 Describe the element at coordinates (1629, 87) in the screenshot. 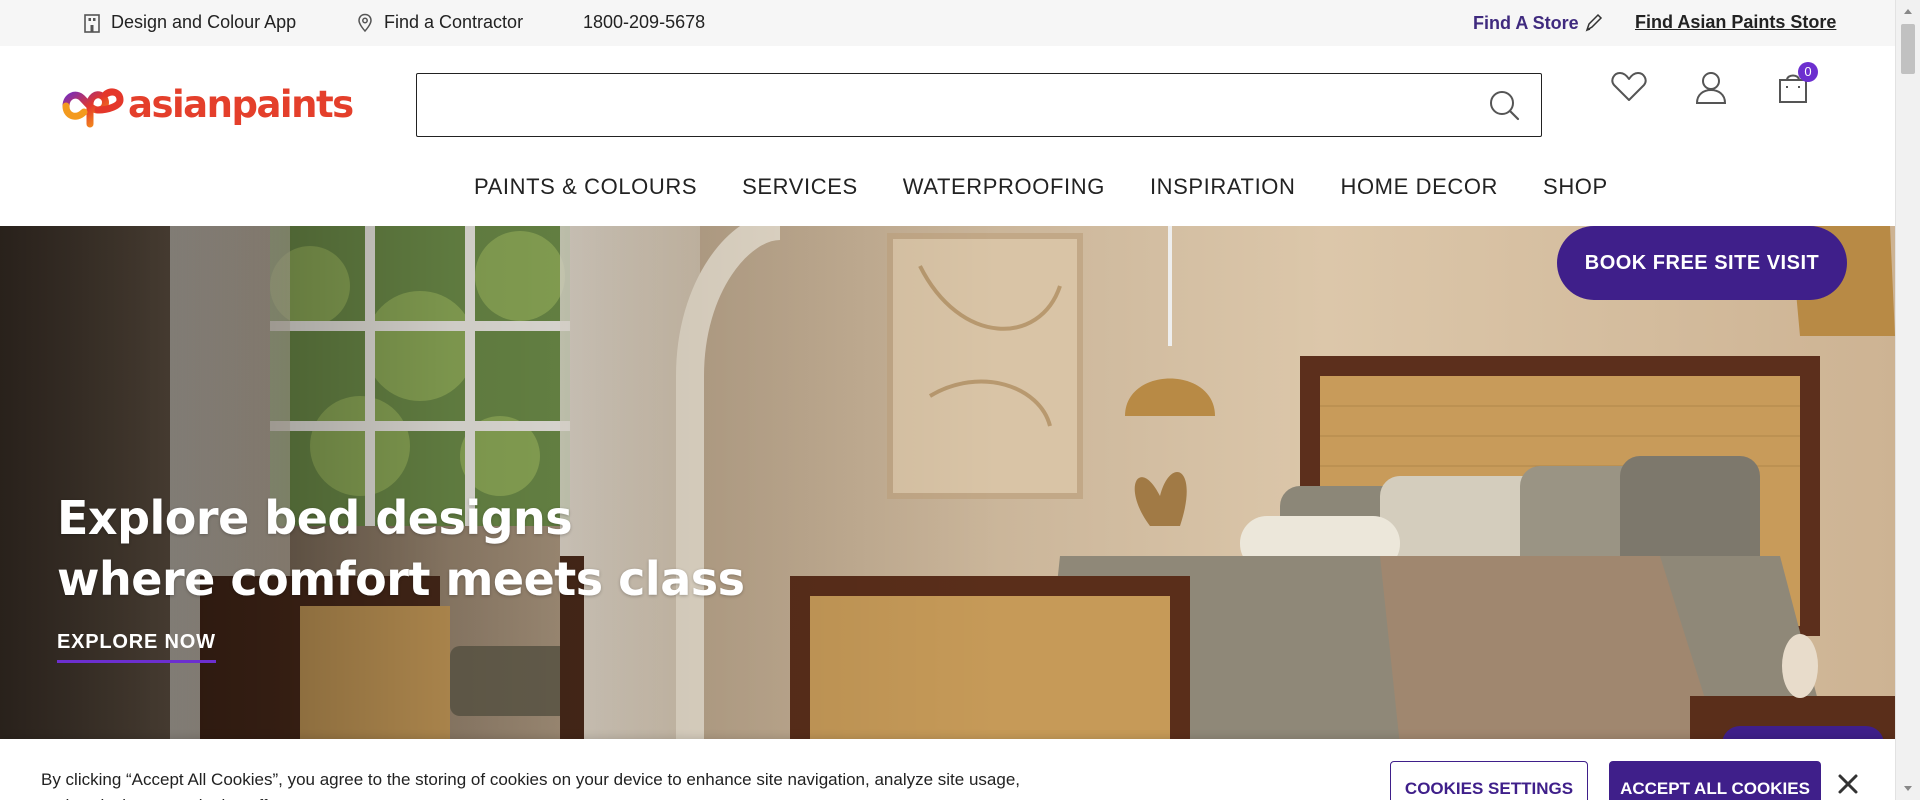

I see `heart-icon` at that location.